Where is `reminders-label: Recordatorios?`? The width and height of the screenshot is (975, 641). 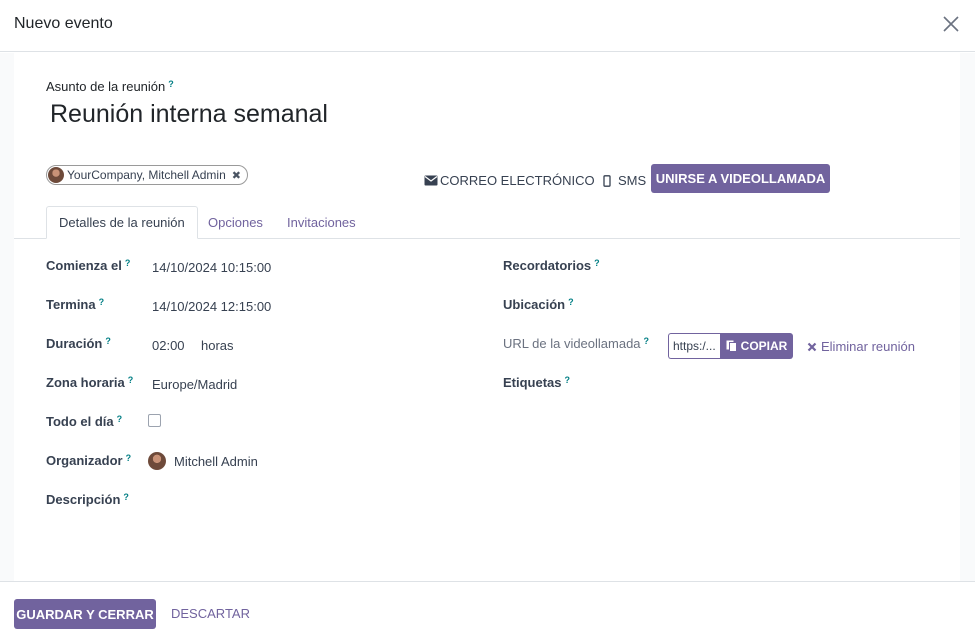 reminders-label: Recordatorios? is located at coordinates (551, 265).